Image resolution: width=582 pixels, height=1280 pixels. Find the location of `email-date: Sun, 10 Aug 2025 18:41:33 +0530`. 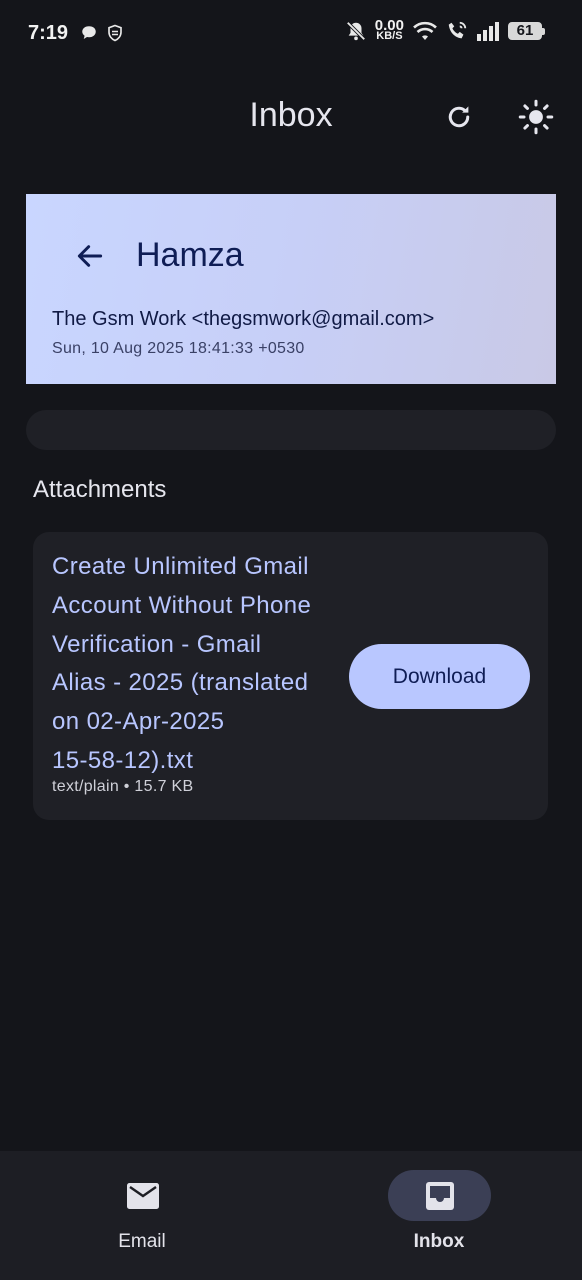

email-date: Sun, 10 Aug 2025 18:41:33 +0530 is located at coordinates (178, 348).